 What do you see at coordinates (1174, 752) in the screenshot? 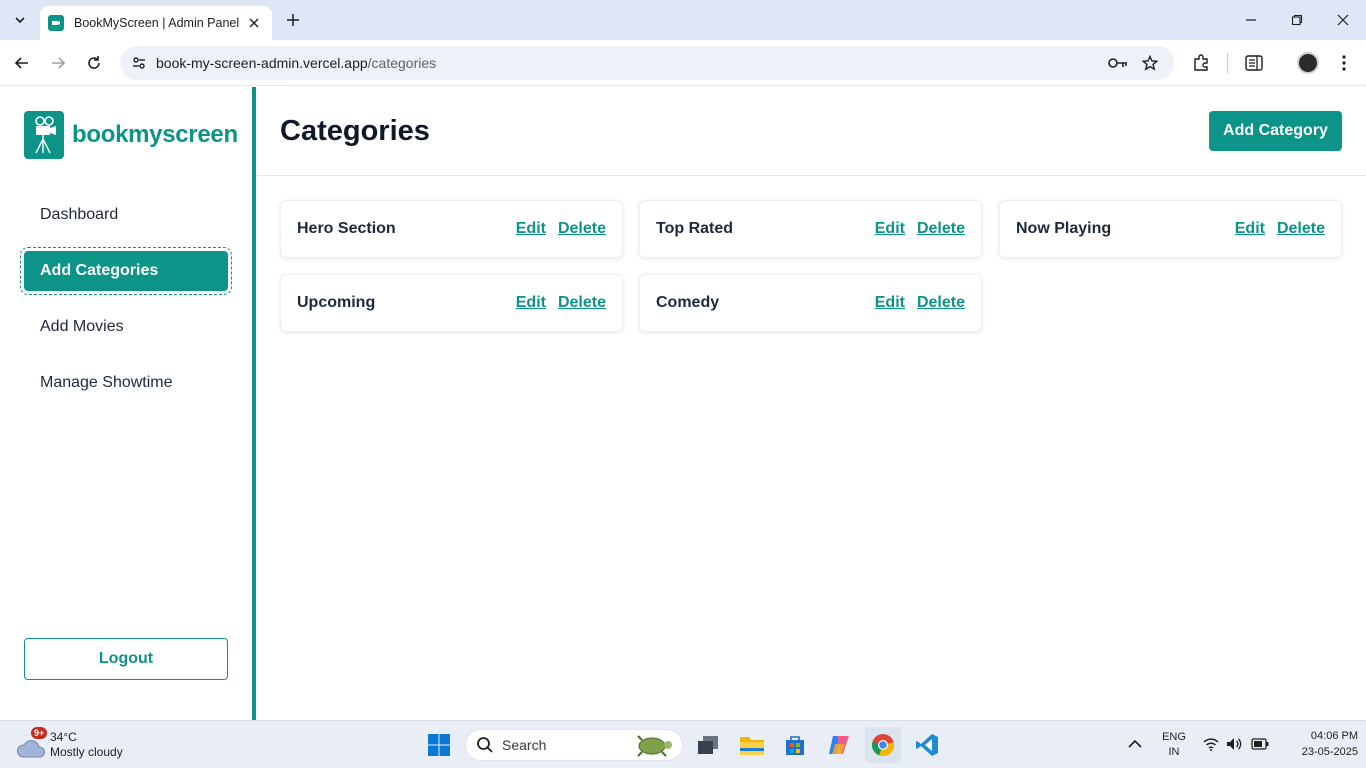
I see `language-region: IN` at bounding box center [1174, 752].